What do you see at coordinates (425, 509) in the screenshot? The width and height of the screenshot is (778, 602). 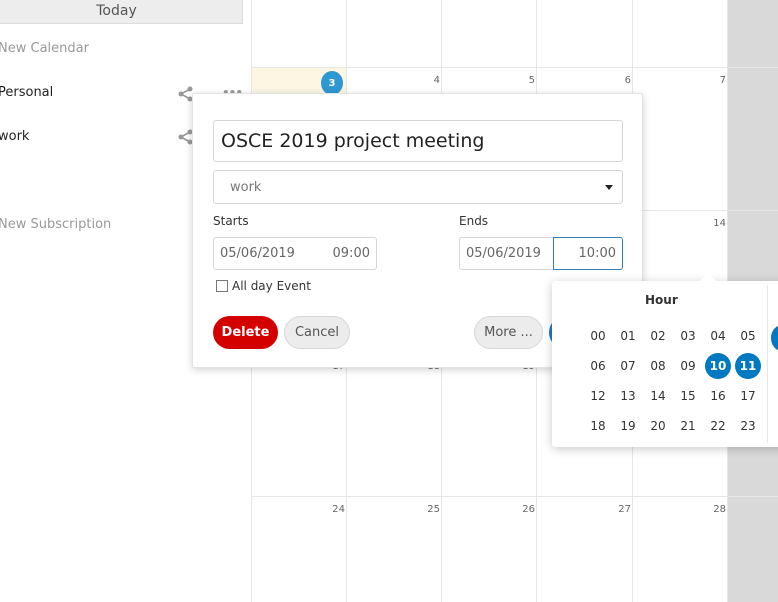 I see `day-number: 25` at bounding box center [425, 509].